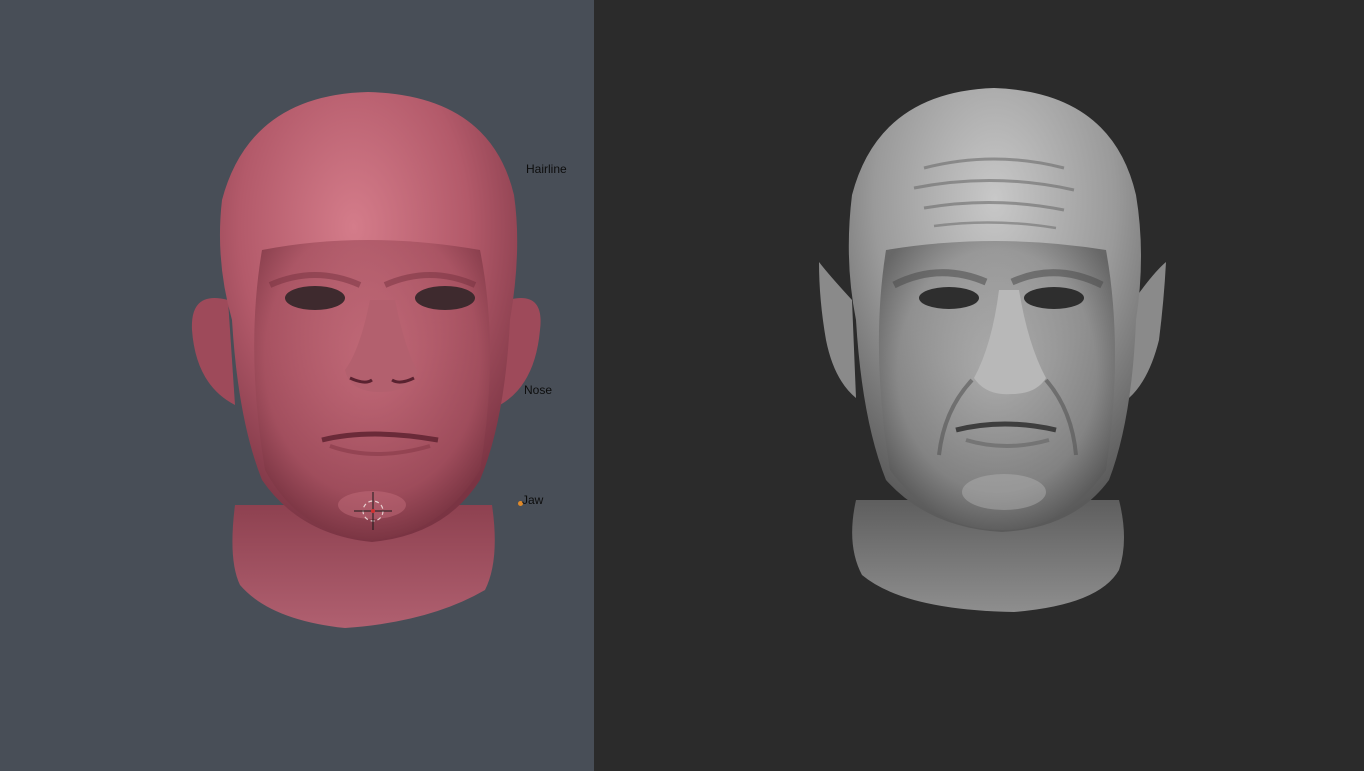 This screenshot has height=771, width=1364. I want to click on left-eye-socket, so click(315, 298).